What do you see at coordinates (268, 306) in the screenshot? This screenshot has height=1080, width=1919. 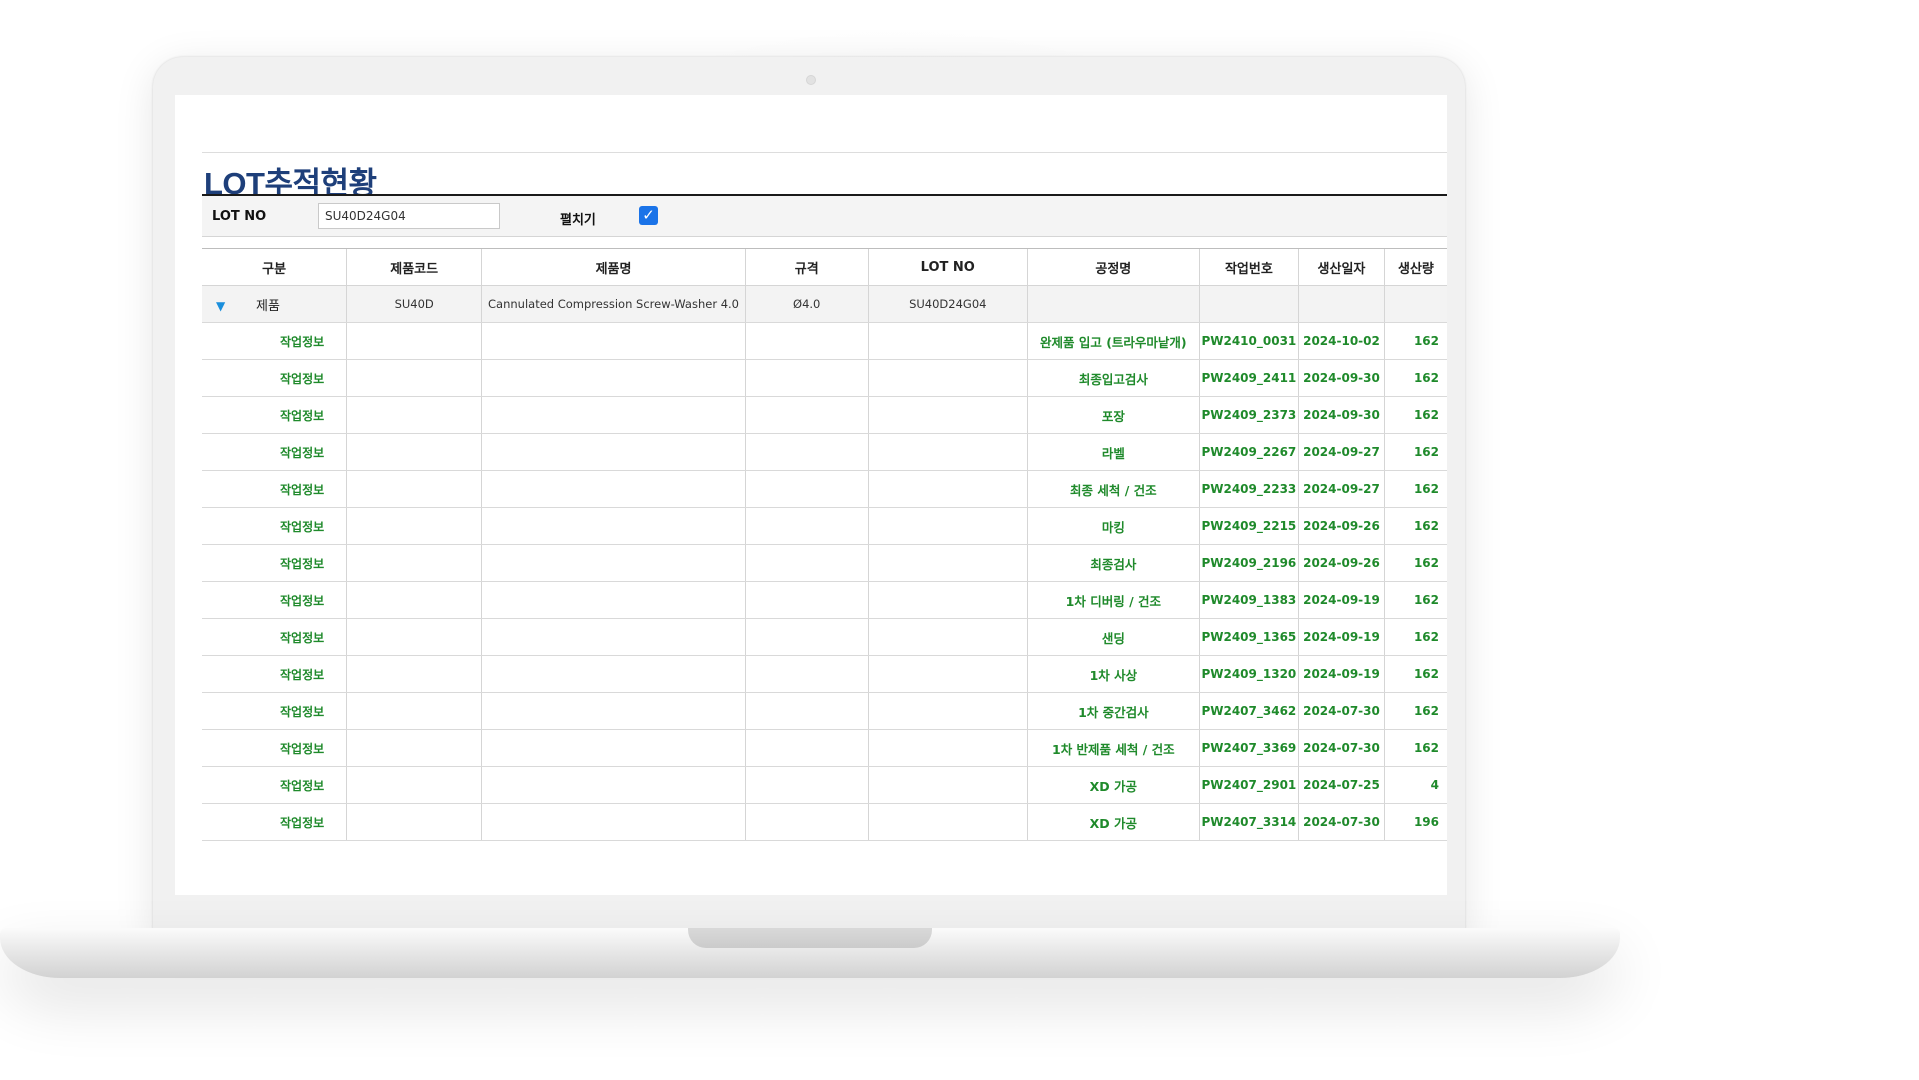 I see `product-gubun: 제품` at bounding box center [268, 306].